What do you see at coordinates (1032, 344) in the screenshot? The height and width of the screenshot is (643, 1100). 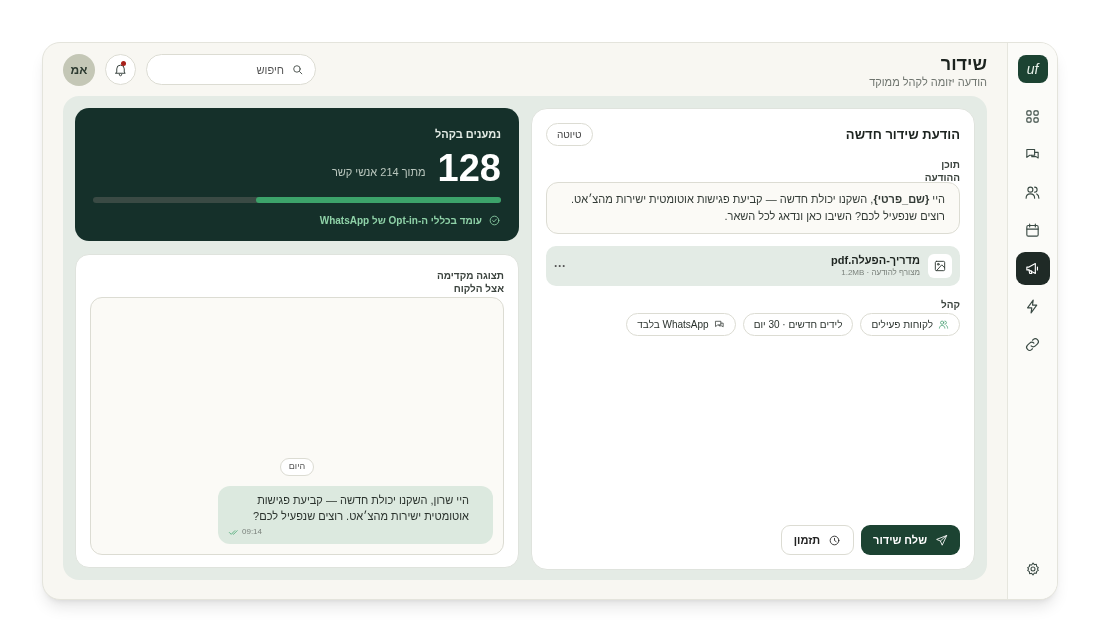 I see `link-icon` at bounding box center [1032, 344].